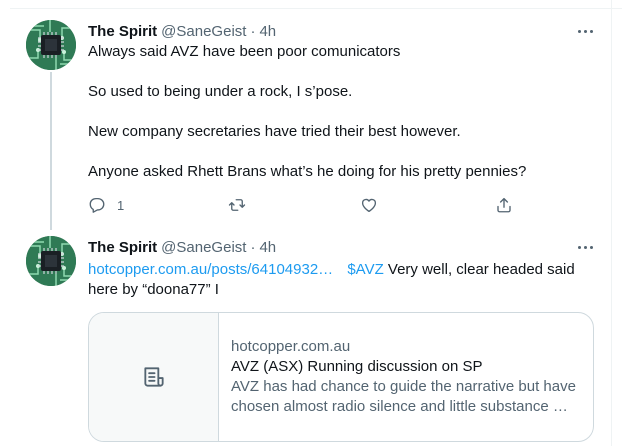 Image resolution: width=622 pixels, height=446 pixels. I want to click on article-icon, so click(153, 377).